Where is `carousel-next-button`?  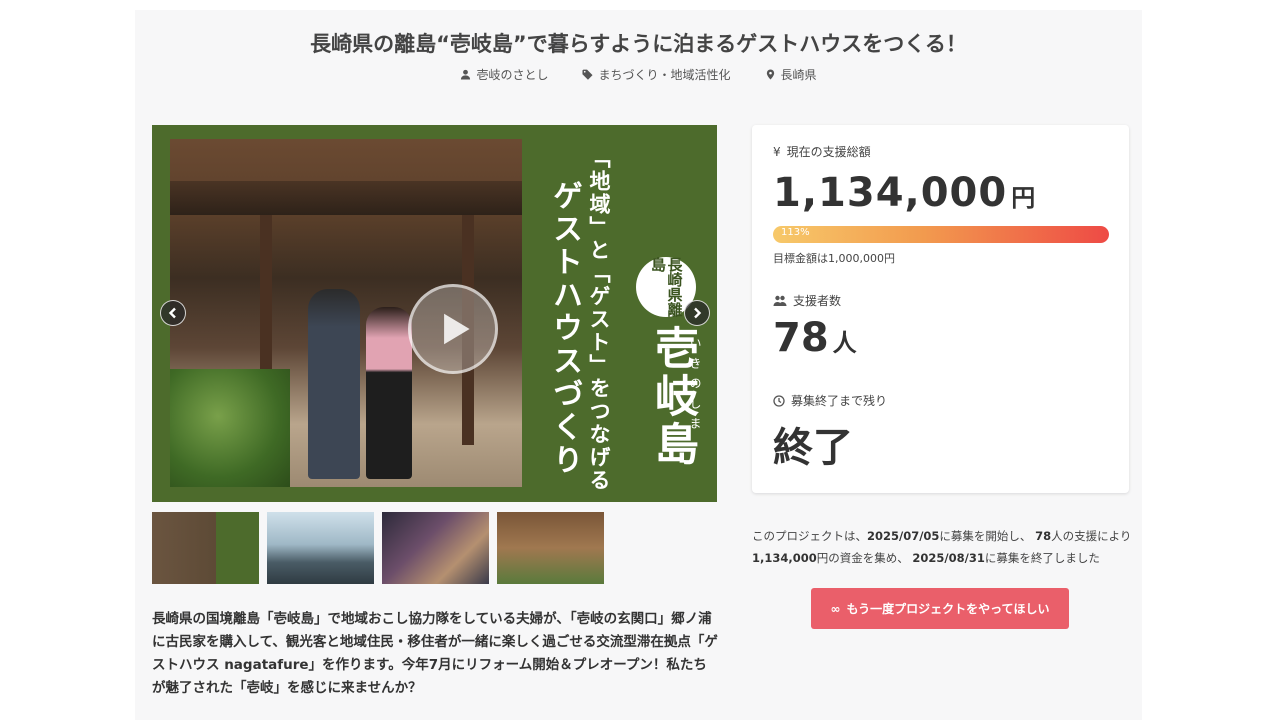 carousel-next-button is located at coordinates (697, 313).